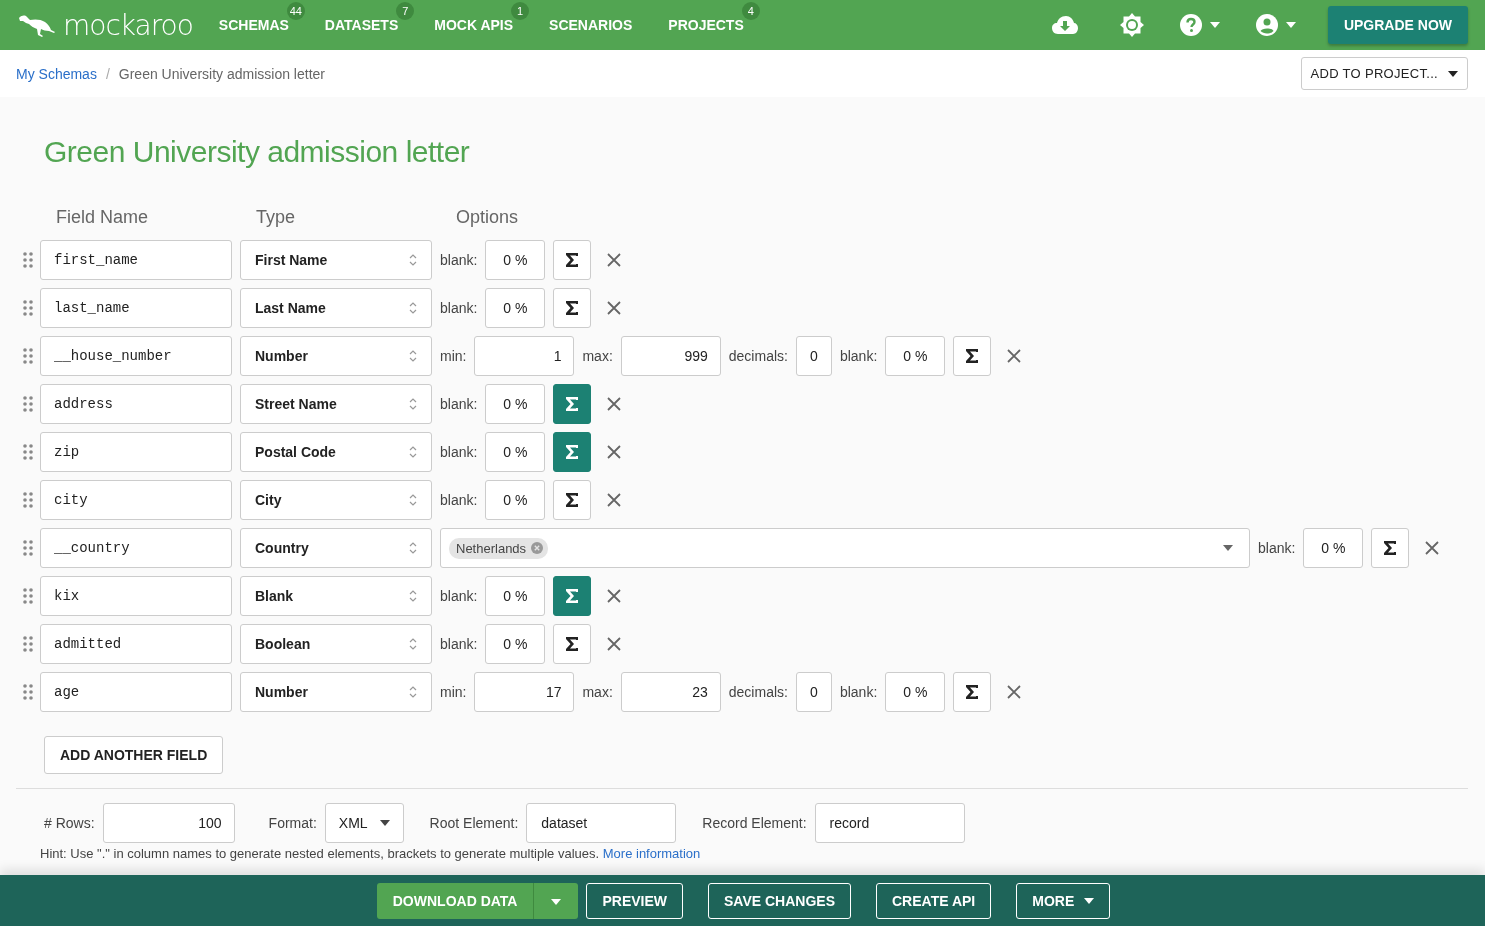 The width and height of the screenshot is (1485, 926). I want to click on max-input: 23, so click(670, 692).